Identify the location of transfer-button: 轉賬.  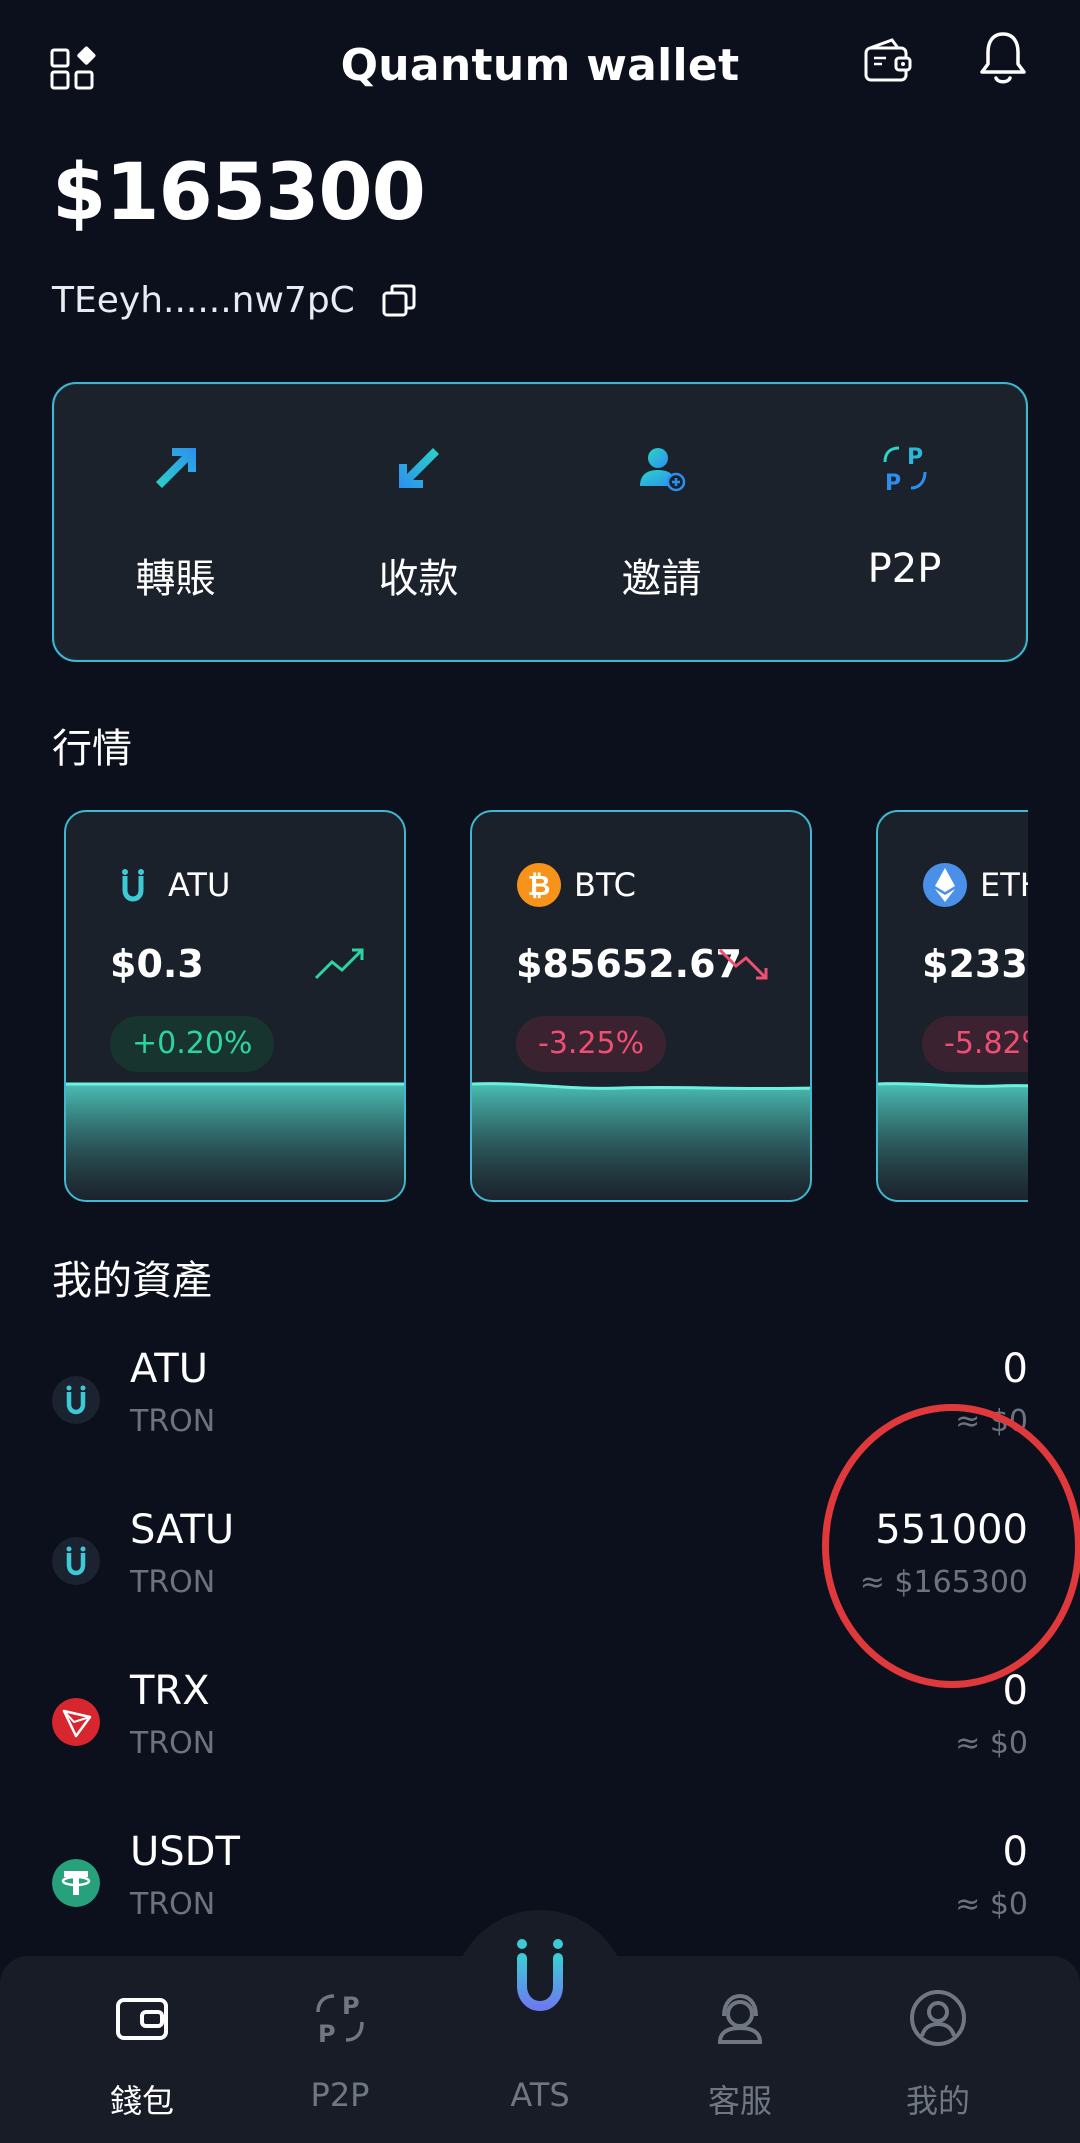
(175, 522).